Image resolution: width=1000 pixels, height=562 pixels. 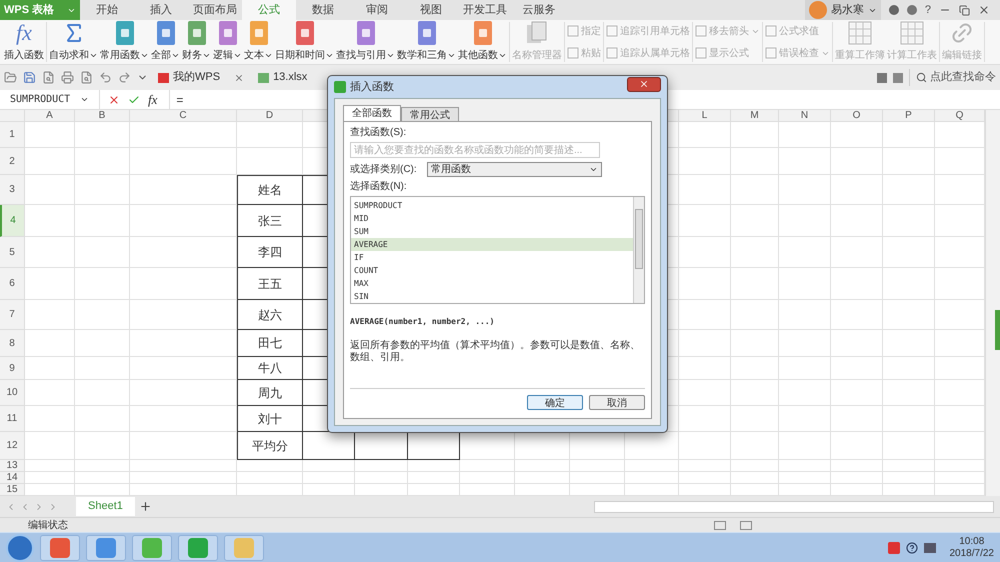 What do you see at coordinates (882, 77) in the screenshot?
I see `comment-icon` at bounding box center [882, 77].